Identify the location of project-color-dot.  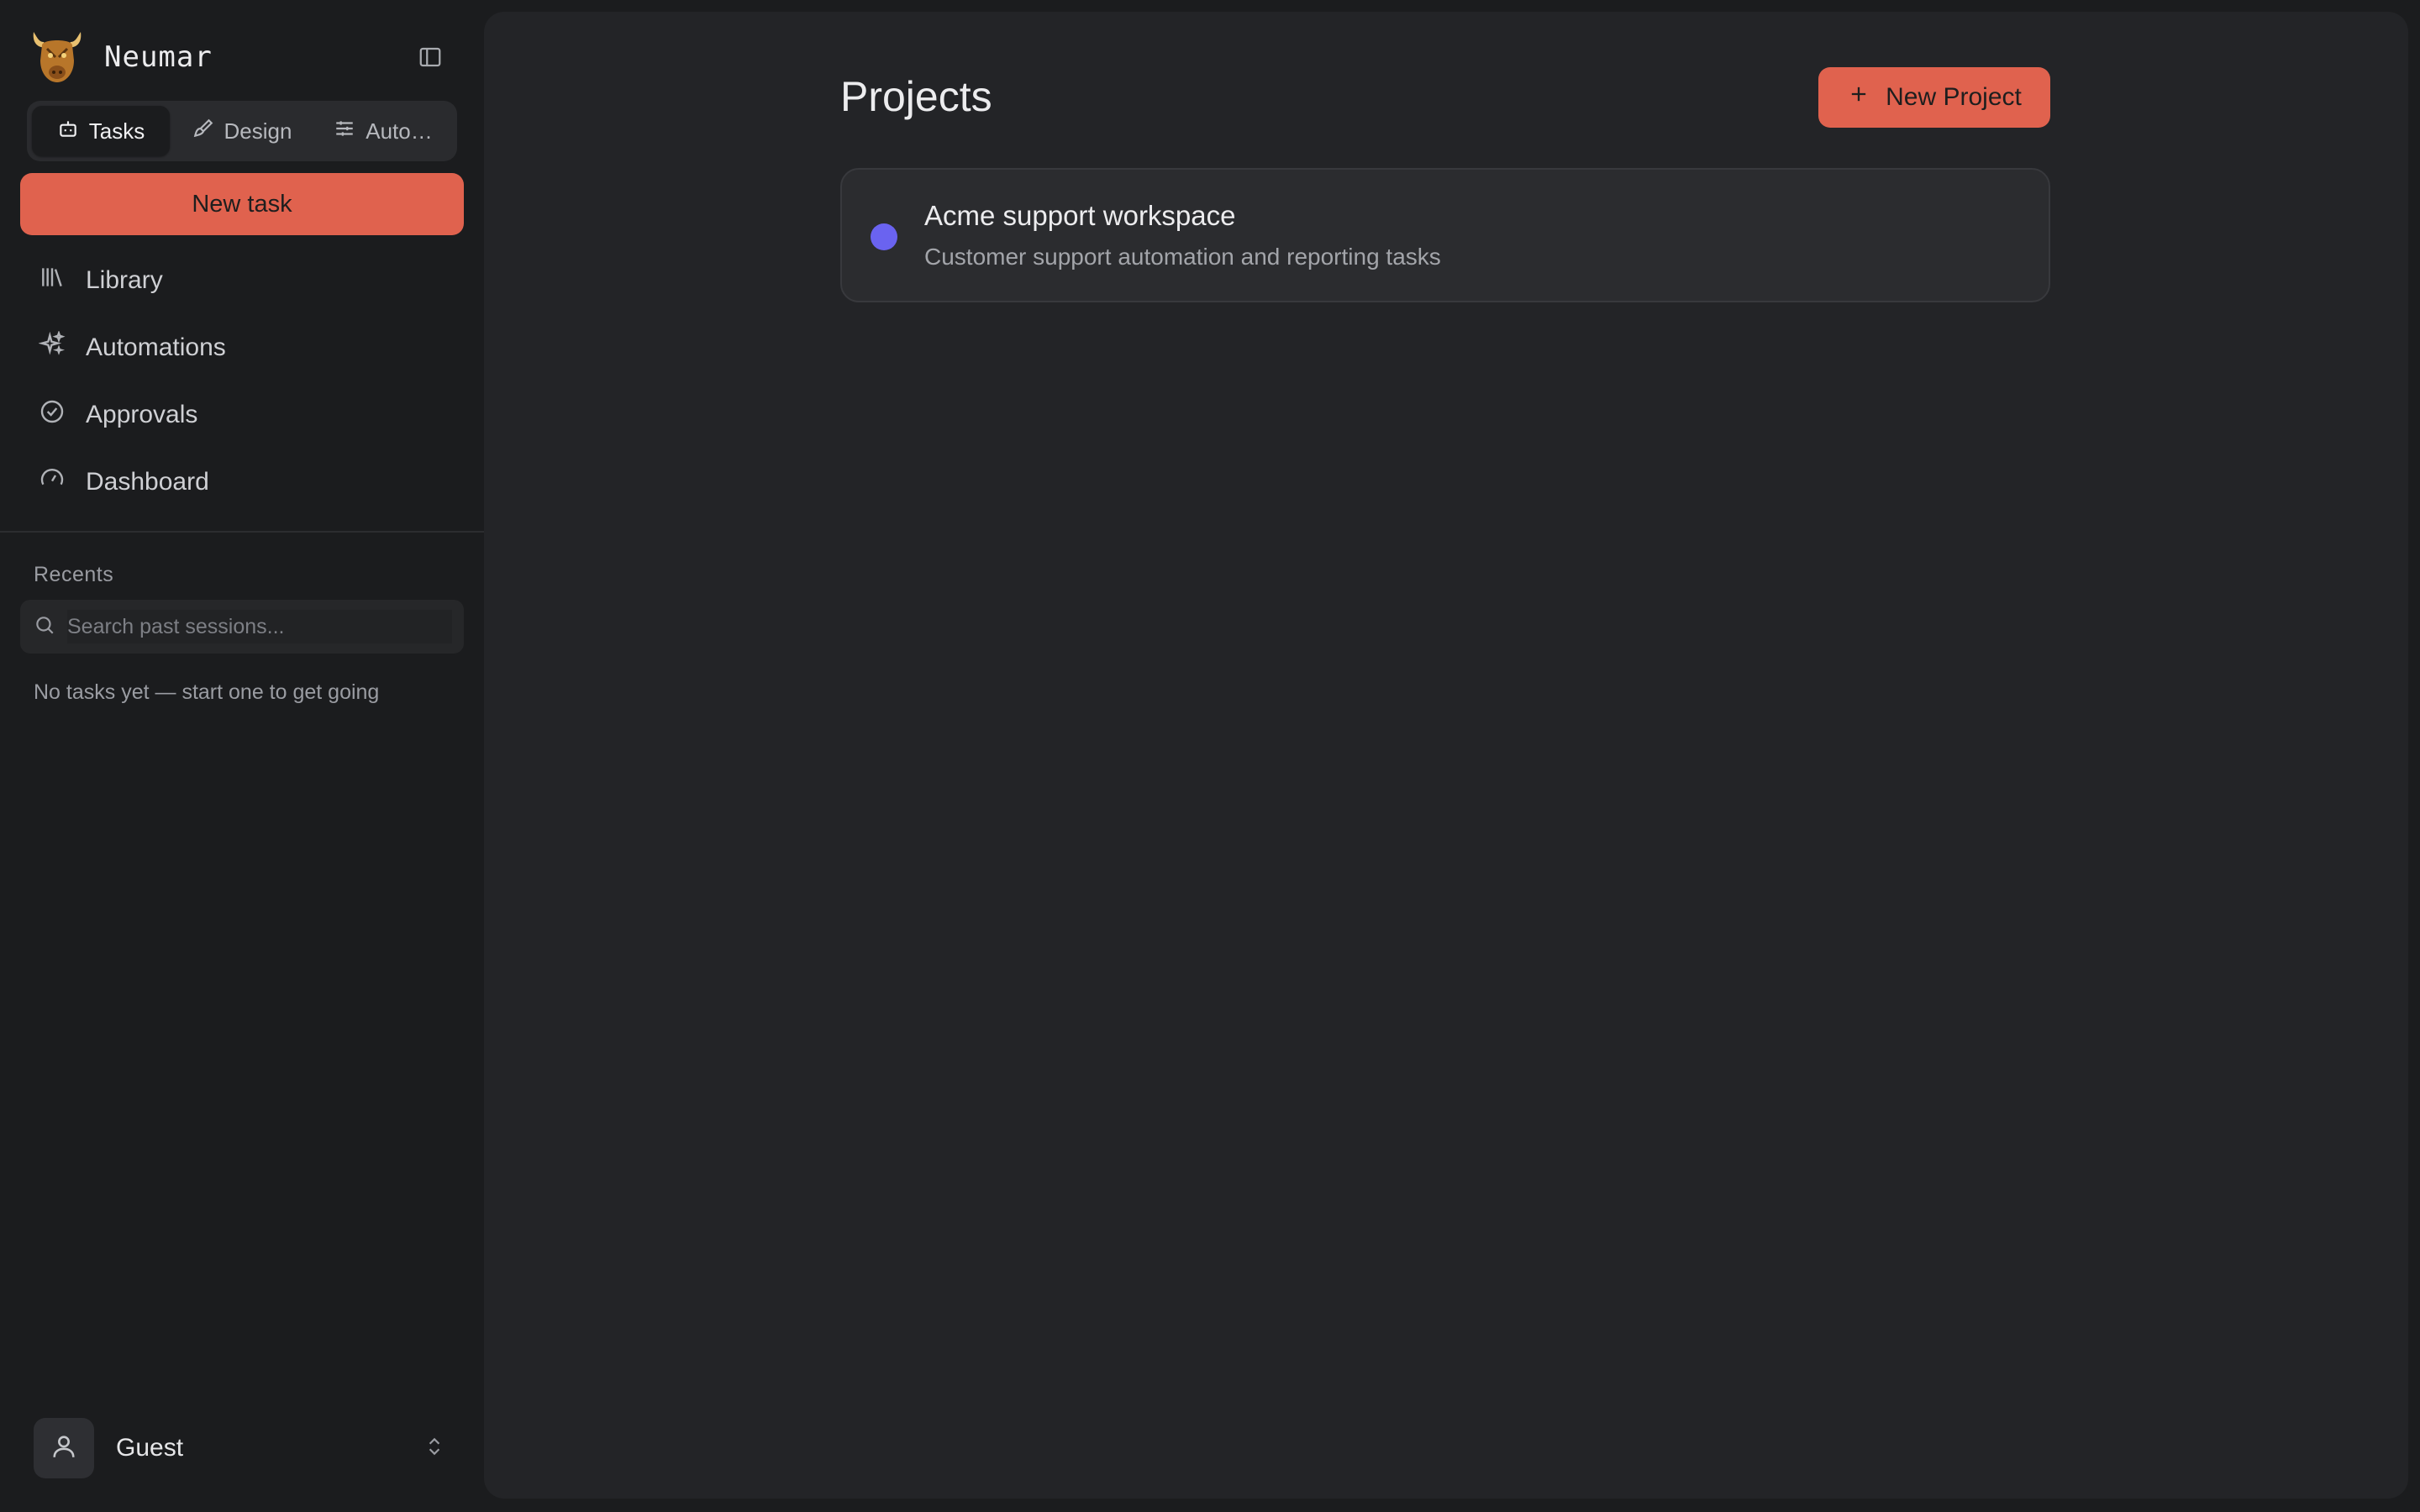
(884, 236).